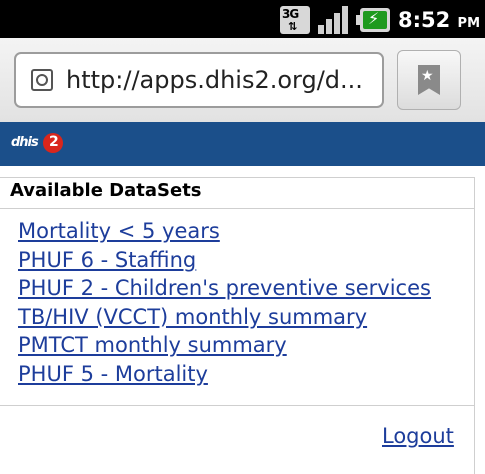 The width and height of the screenshot is (485, 474). I want to click on dataset-link-phuf2-children: PHUF 2 - Children's preventive services, so click(224, 288).